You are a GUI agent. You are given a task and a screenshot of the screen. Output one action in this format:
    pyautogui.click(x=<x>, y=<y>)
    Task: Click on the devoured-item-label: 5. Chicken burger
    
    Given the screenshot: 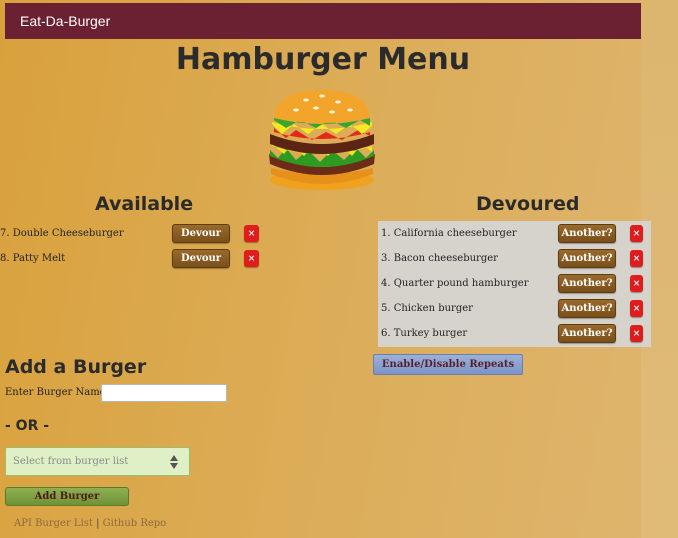 What is the action you would take?
    pyautogui.click(x=427, y=308)
    